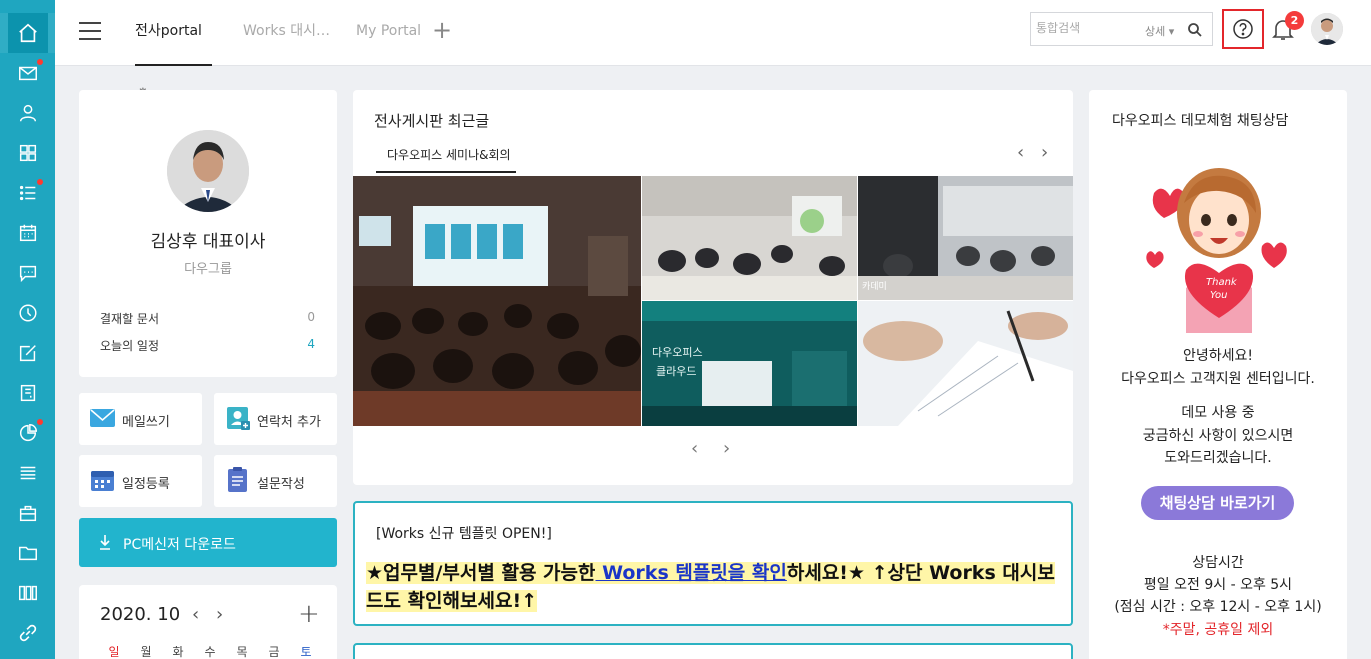 The image size is (1371, 659). Describe the element at coordinates (208, 171) in the screenshot. I see `profile-avatar` at that location.